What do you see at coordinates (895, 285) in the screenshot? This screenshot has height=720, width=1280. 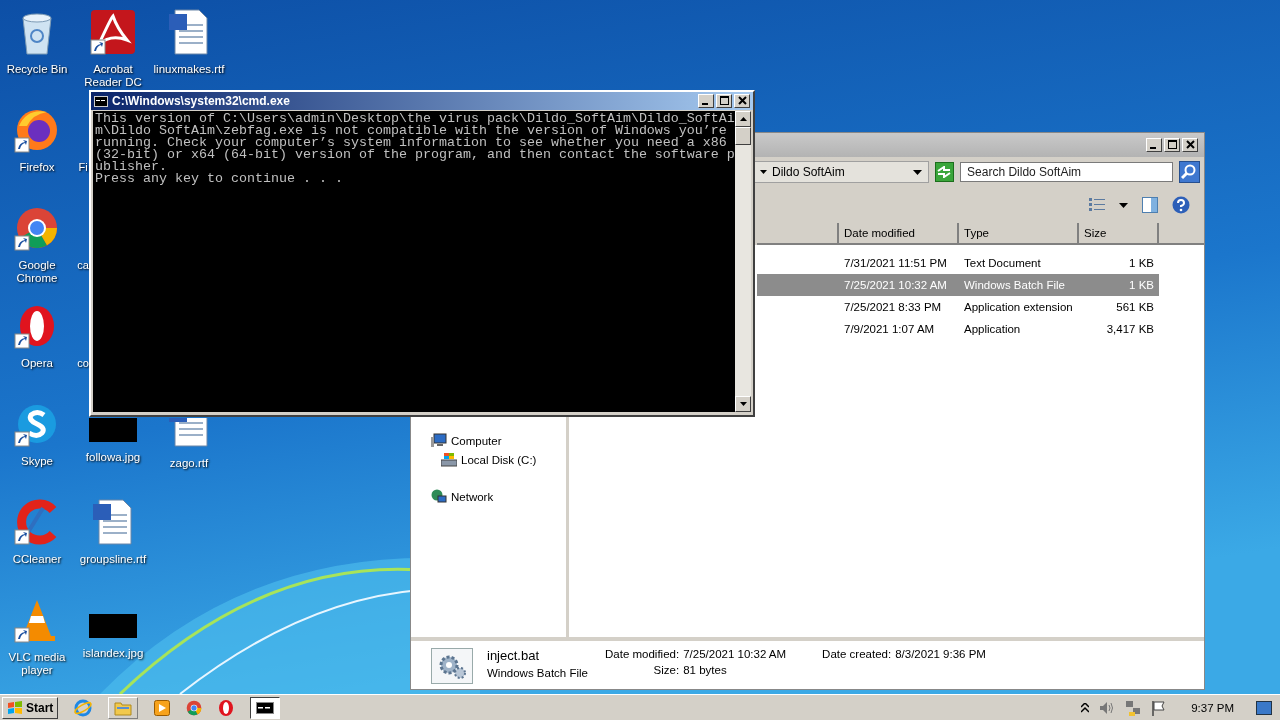 I see `table-cell-text: 7/25/2021 10:32 AM` at bounding box center [895, 285].